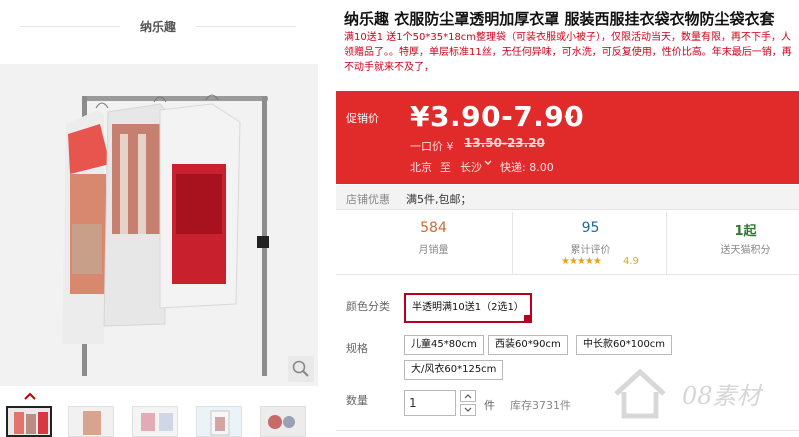 This screenshot has height=437, width=799. What do you see at coordinates (540, 405) in the screenshot?
I see `stock-count: 库存3731件` at bounding box center [540, 405].